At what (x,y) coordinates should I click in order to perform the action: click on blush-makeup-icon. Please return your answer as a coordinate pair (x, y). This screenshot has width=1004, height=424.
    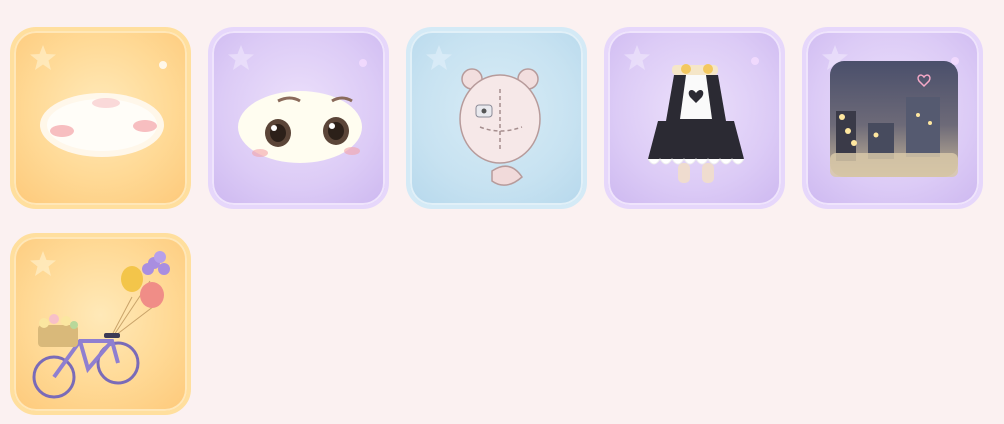
    Looking at the image, I should click on (102, 125).